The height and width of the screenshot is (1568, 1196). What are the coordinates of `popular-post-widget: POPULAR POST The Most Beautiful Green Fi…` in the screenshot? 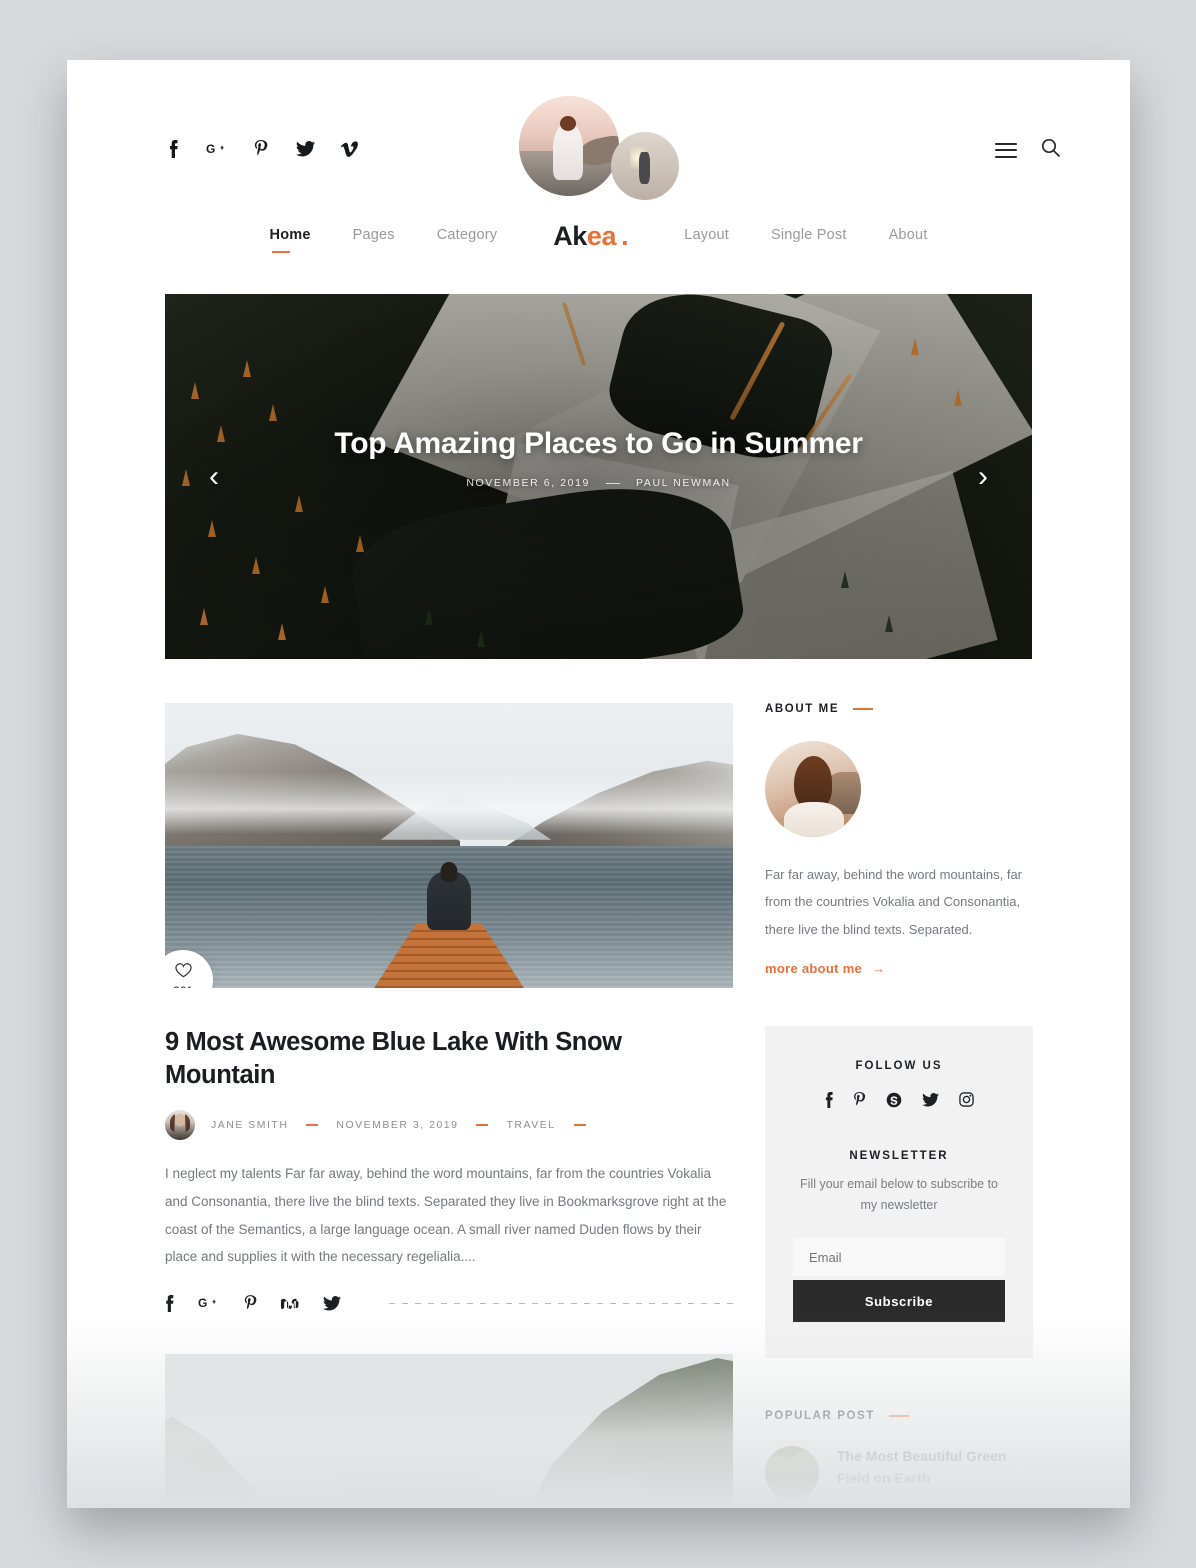 It's located at (899, 1455).